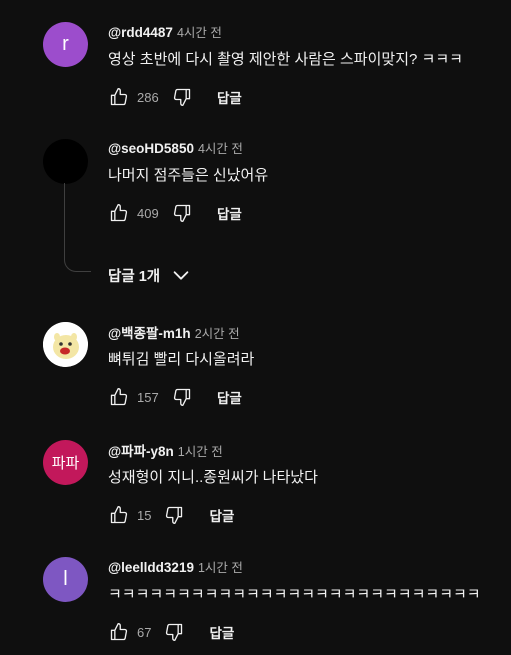  Describe the element at coordinates (148, 213) in the screenshot. I see `like-count: 409` at that location.